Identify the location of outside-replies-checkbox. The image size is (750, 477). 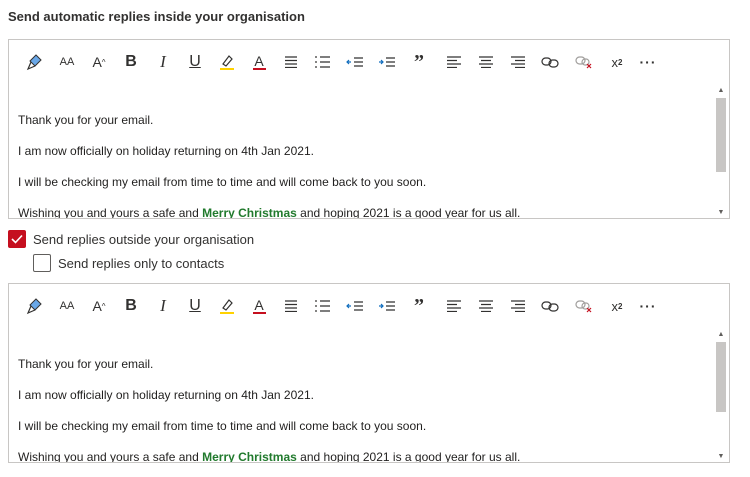
(17, 239).